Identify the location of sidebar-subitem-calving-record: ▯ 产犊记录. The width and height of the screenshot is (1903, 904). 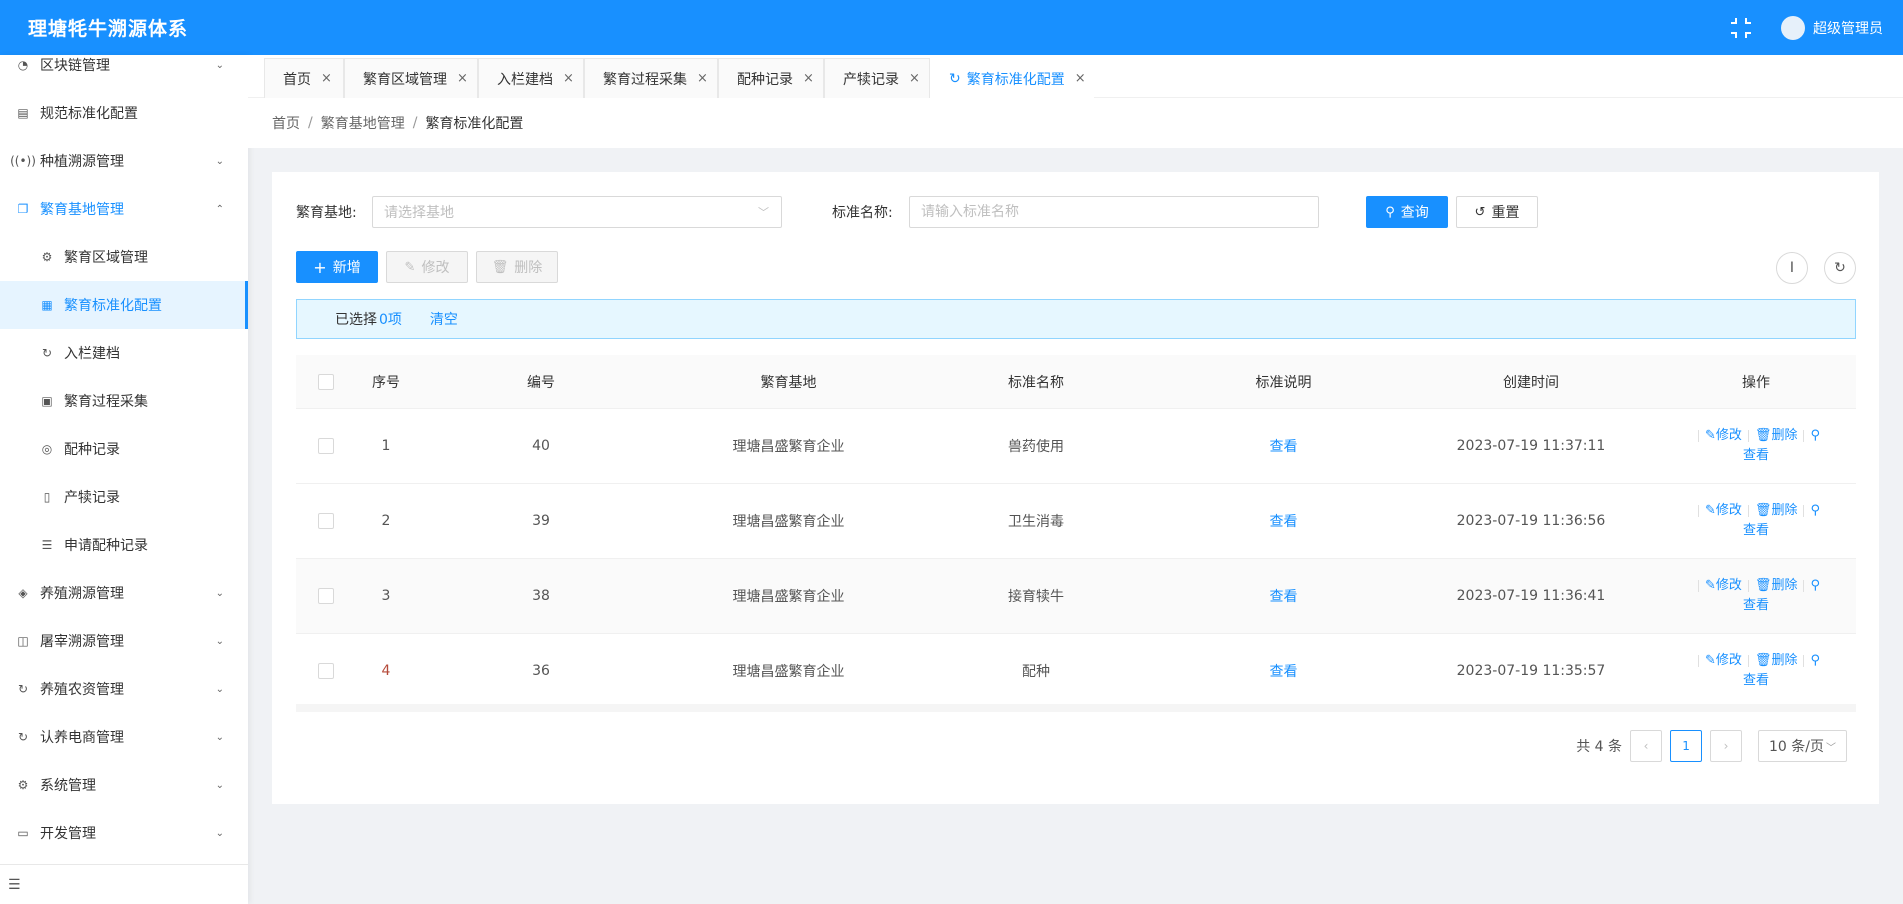
(124, 497).